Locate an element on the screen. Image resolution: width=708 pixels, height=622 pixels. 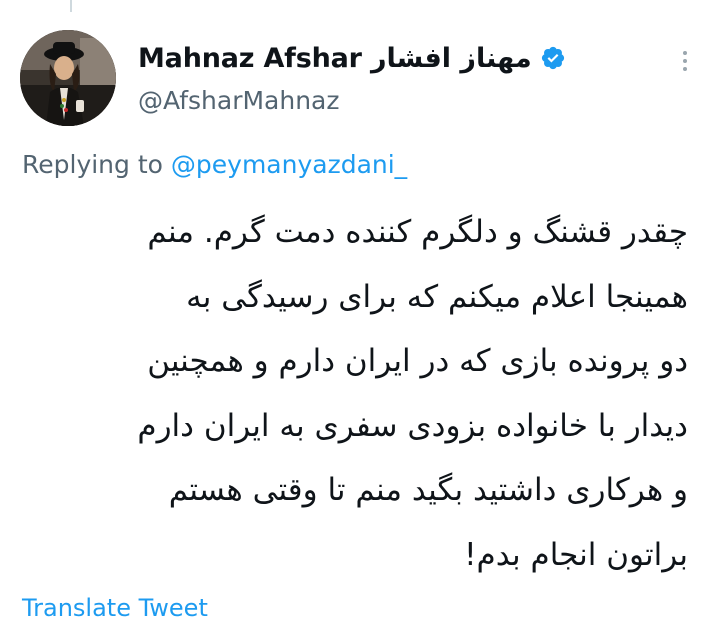
thread-line is located at coordinates (71, 6).